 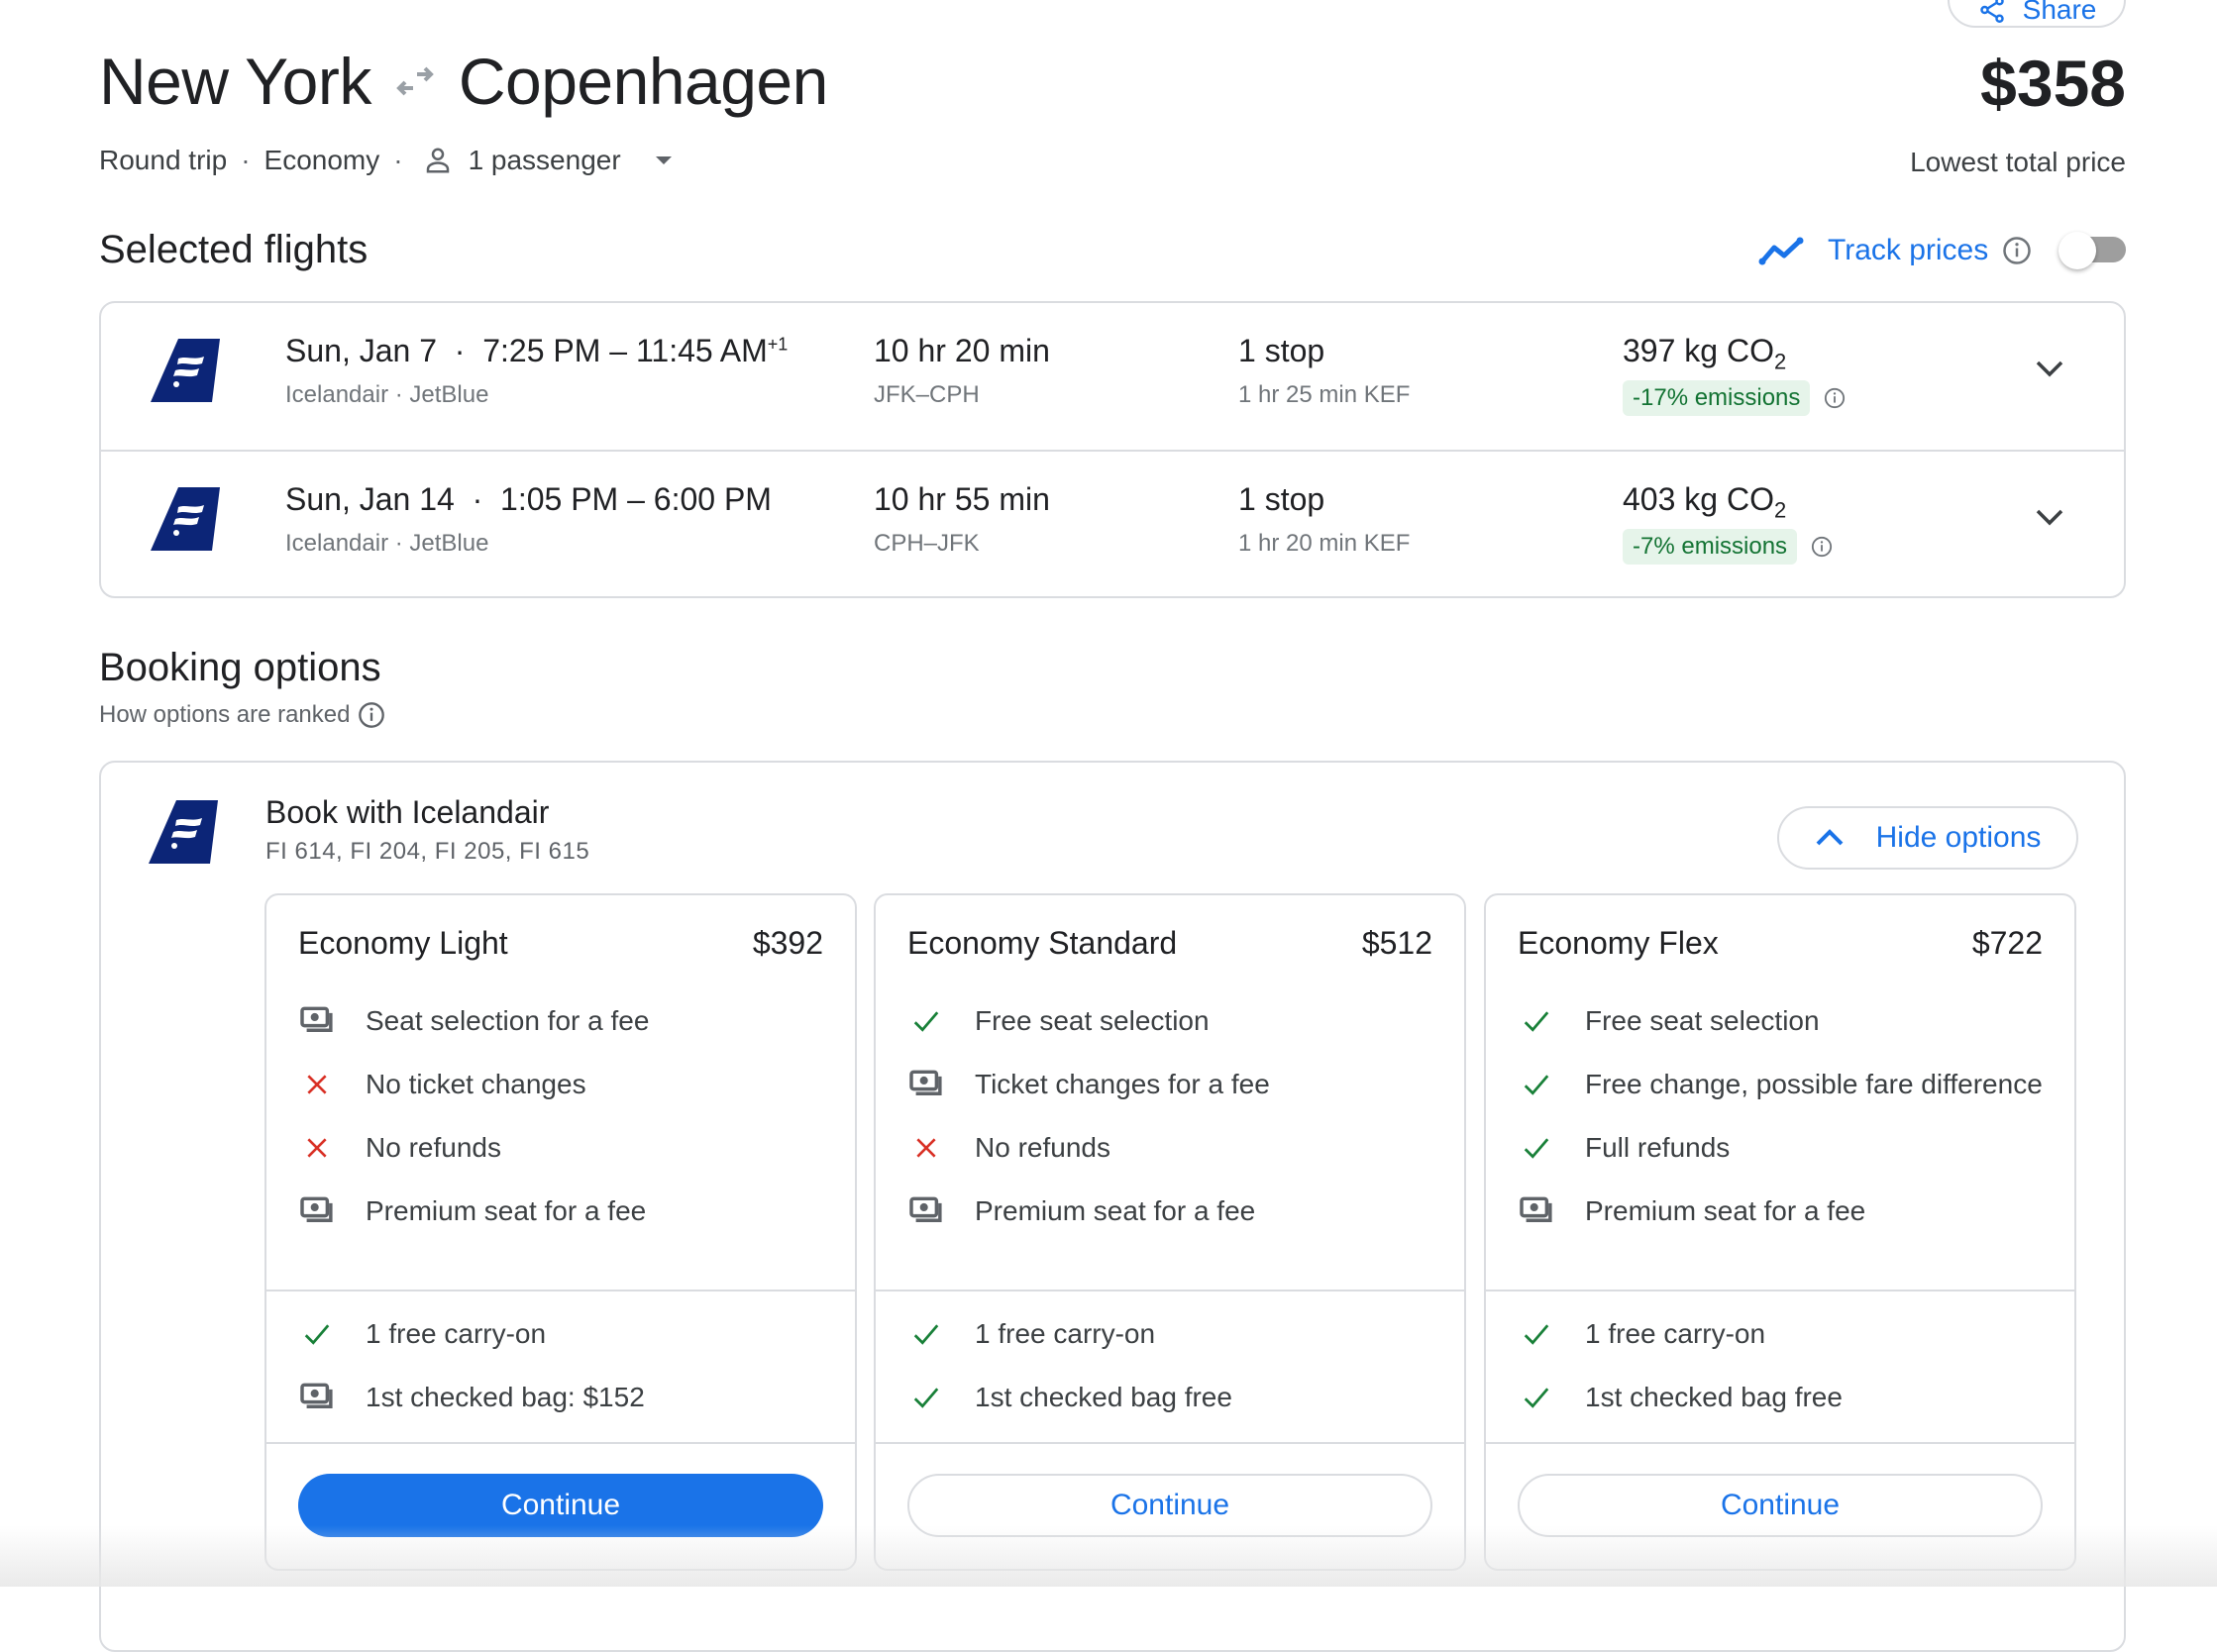 What do you see at coordinates (636, 499) in the screenshot?
I see `flight-times: 1:05 PM – 6:00 PM` at bounding box center [636, 499].